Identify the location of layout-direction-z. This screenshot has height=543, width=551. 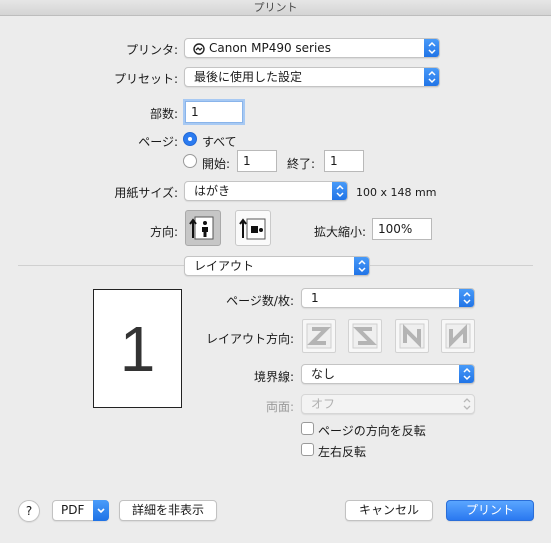
(319, 336).